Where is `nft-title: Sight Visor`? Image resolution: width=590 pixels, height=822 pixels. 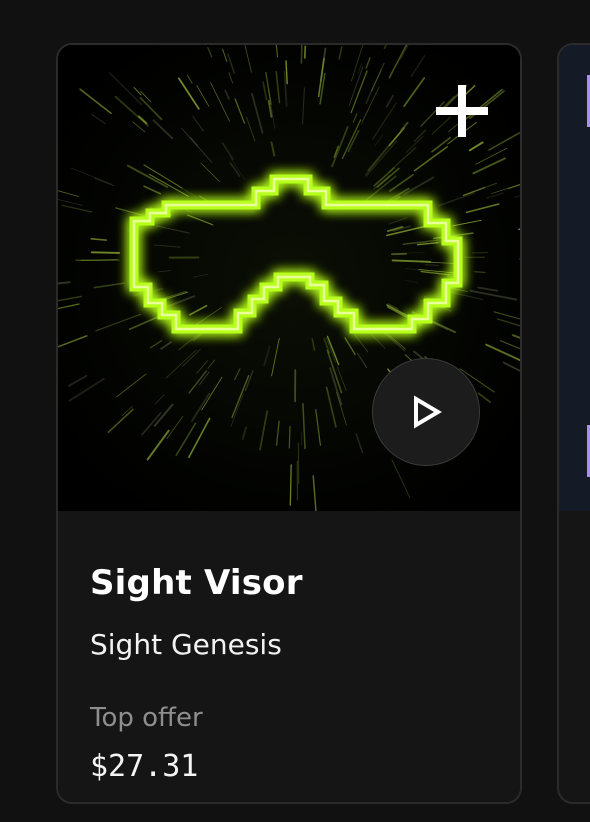
nft-title: Sight Visor is located at coordinates (196, 583).